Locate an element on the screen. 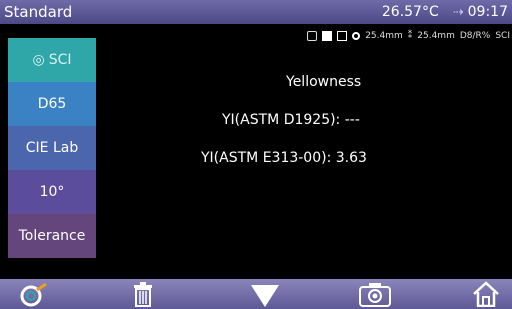  aperture-icon is located at coordinates (356, 36).